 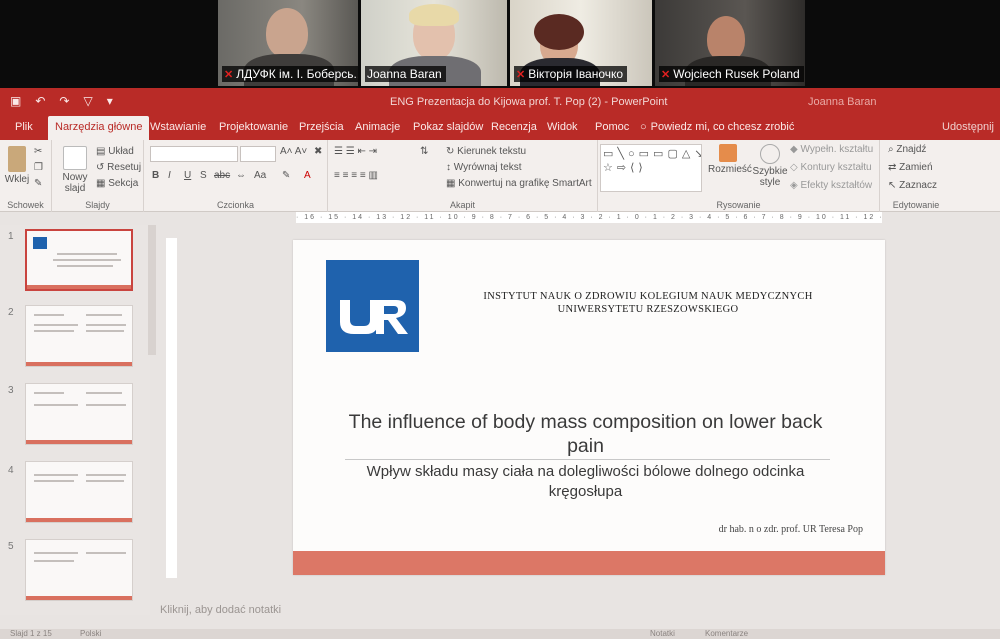 I want to click on grow-font-icon: A˄ A˅, so click(x=293, y=151).